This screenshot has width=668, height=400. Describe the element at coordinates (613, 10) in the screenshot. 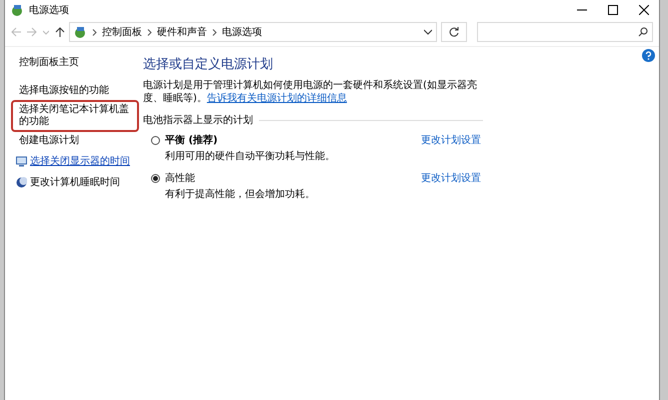

I see `maximize-icon` at that location.